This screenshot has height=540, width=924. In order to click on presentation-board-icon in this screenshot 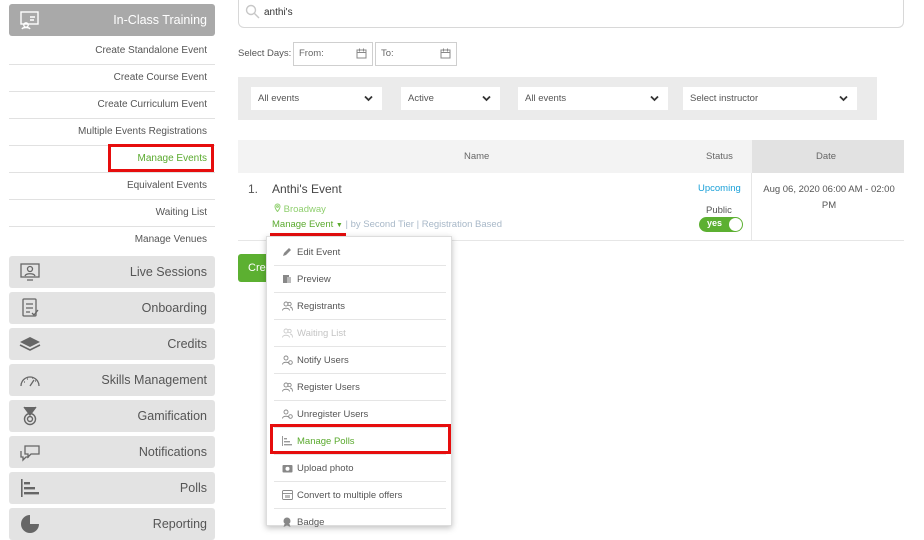, I will do `click(29, 20)`.